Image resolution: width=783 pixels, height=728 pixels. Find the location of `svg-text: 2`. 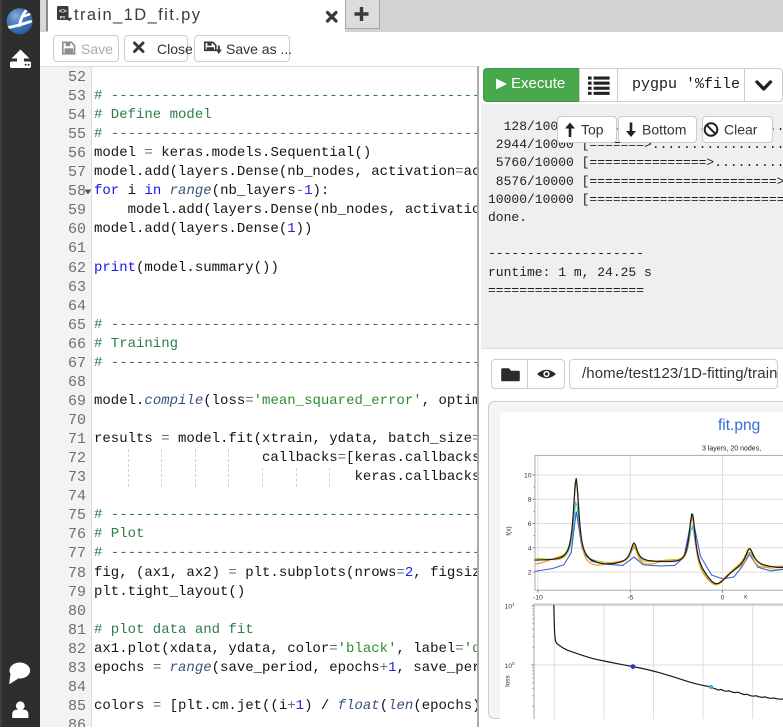

svg-text: 2 is located at coordinates (530, 573).